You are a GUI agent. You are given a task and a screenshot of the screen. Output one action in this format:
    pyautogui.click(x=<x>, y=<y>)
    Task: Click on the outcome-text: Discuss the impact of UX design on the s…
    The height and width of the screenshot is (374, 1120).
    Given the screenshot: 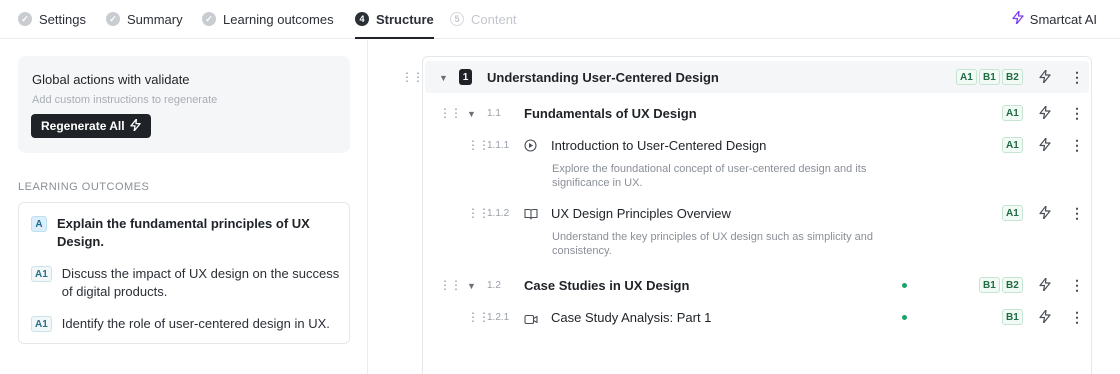 What is the action you would take?
    pyautogui.click(x=200, y=282)
    